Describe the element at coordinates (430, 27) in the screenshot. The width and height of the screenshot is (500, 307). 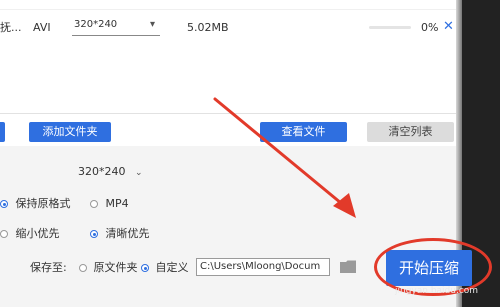
I see `progress-percent: 0%` at that location.